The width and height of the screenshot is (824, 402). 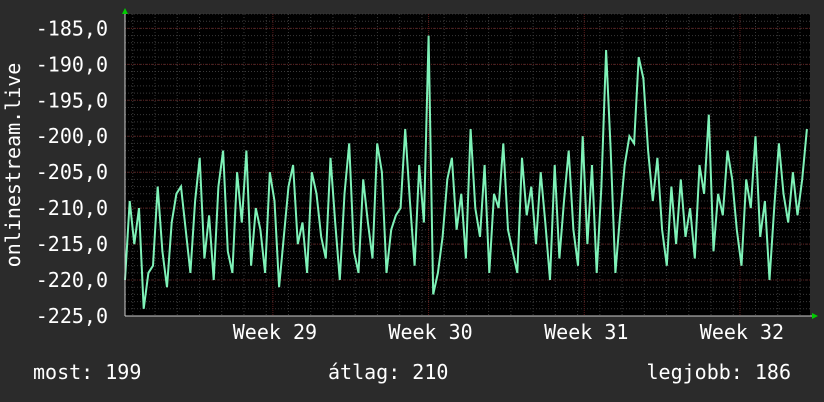 What do you see at coordinates (430, 332) in the screenshot?
I see `x-tick-label: Week 30` at bounding box center [430, 332].